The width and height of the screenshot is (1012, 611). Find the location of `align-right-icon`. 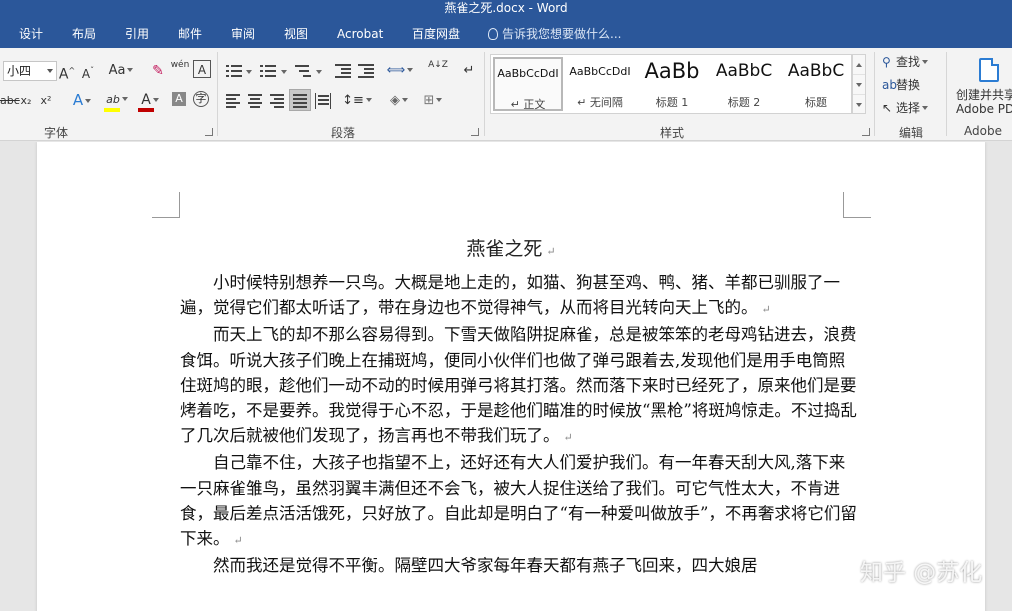

align-right-icon is located at coordinates (278, 101).